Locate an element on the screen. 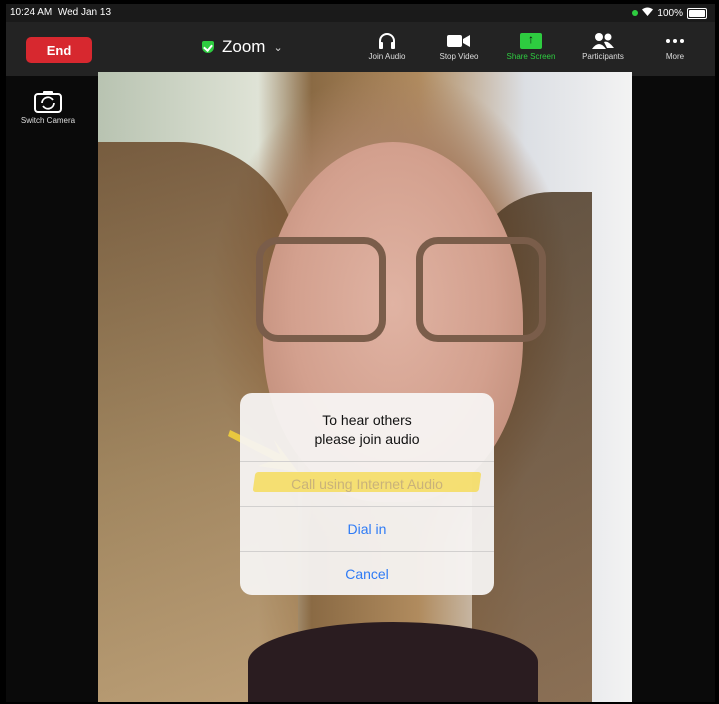 This screenshot has height=704, width=719. share-screen-icon is located at coordinates (531, 40).